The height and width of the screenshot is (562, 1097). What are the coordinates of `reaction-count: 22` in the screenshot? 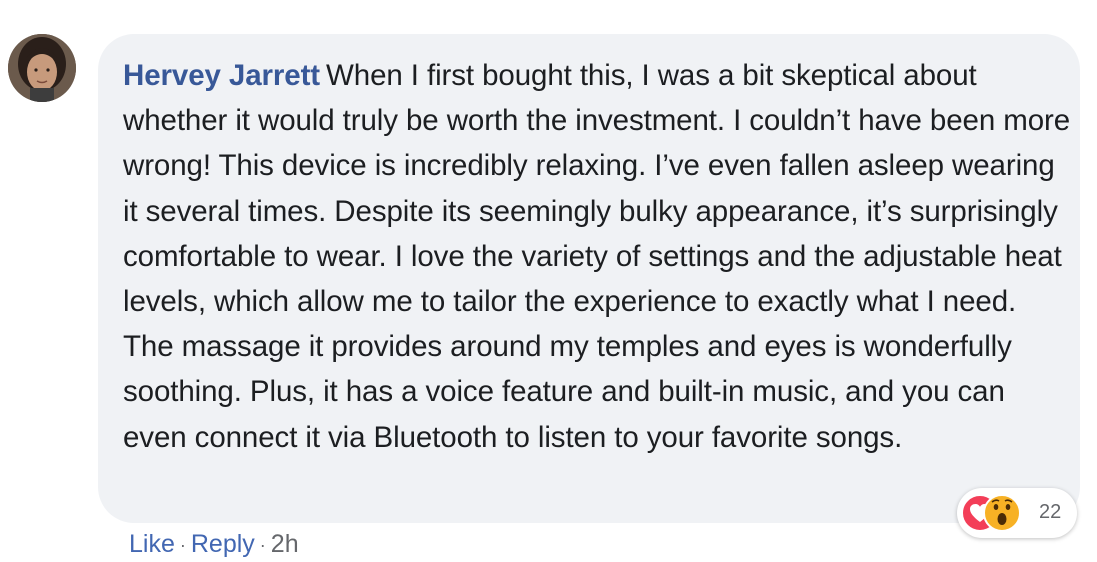 It's located at (1050, 512).